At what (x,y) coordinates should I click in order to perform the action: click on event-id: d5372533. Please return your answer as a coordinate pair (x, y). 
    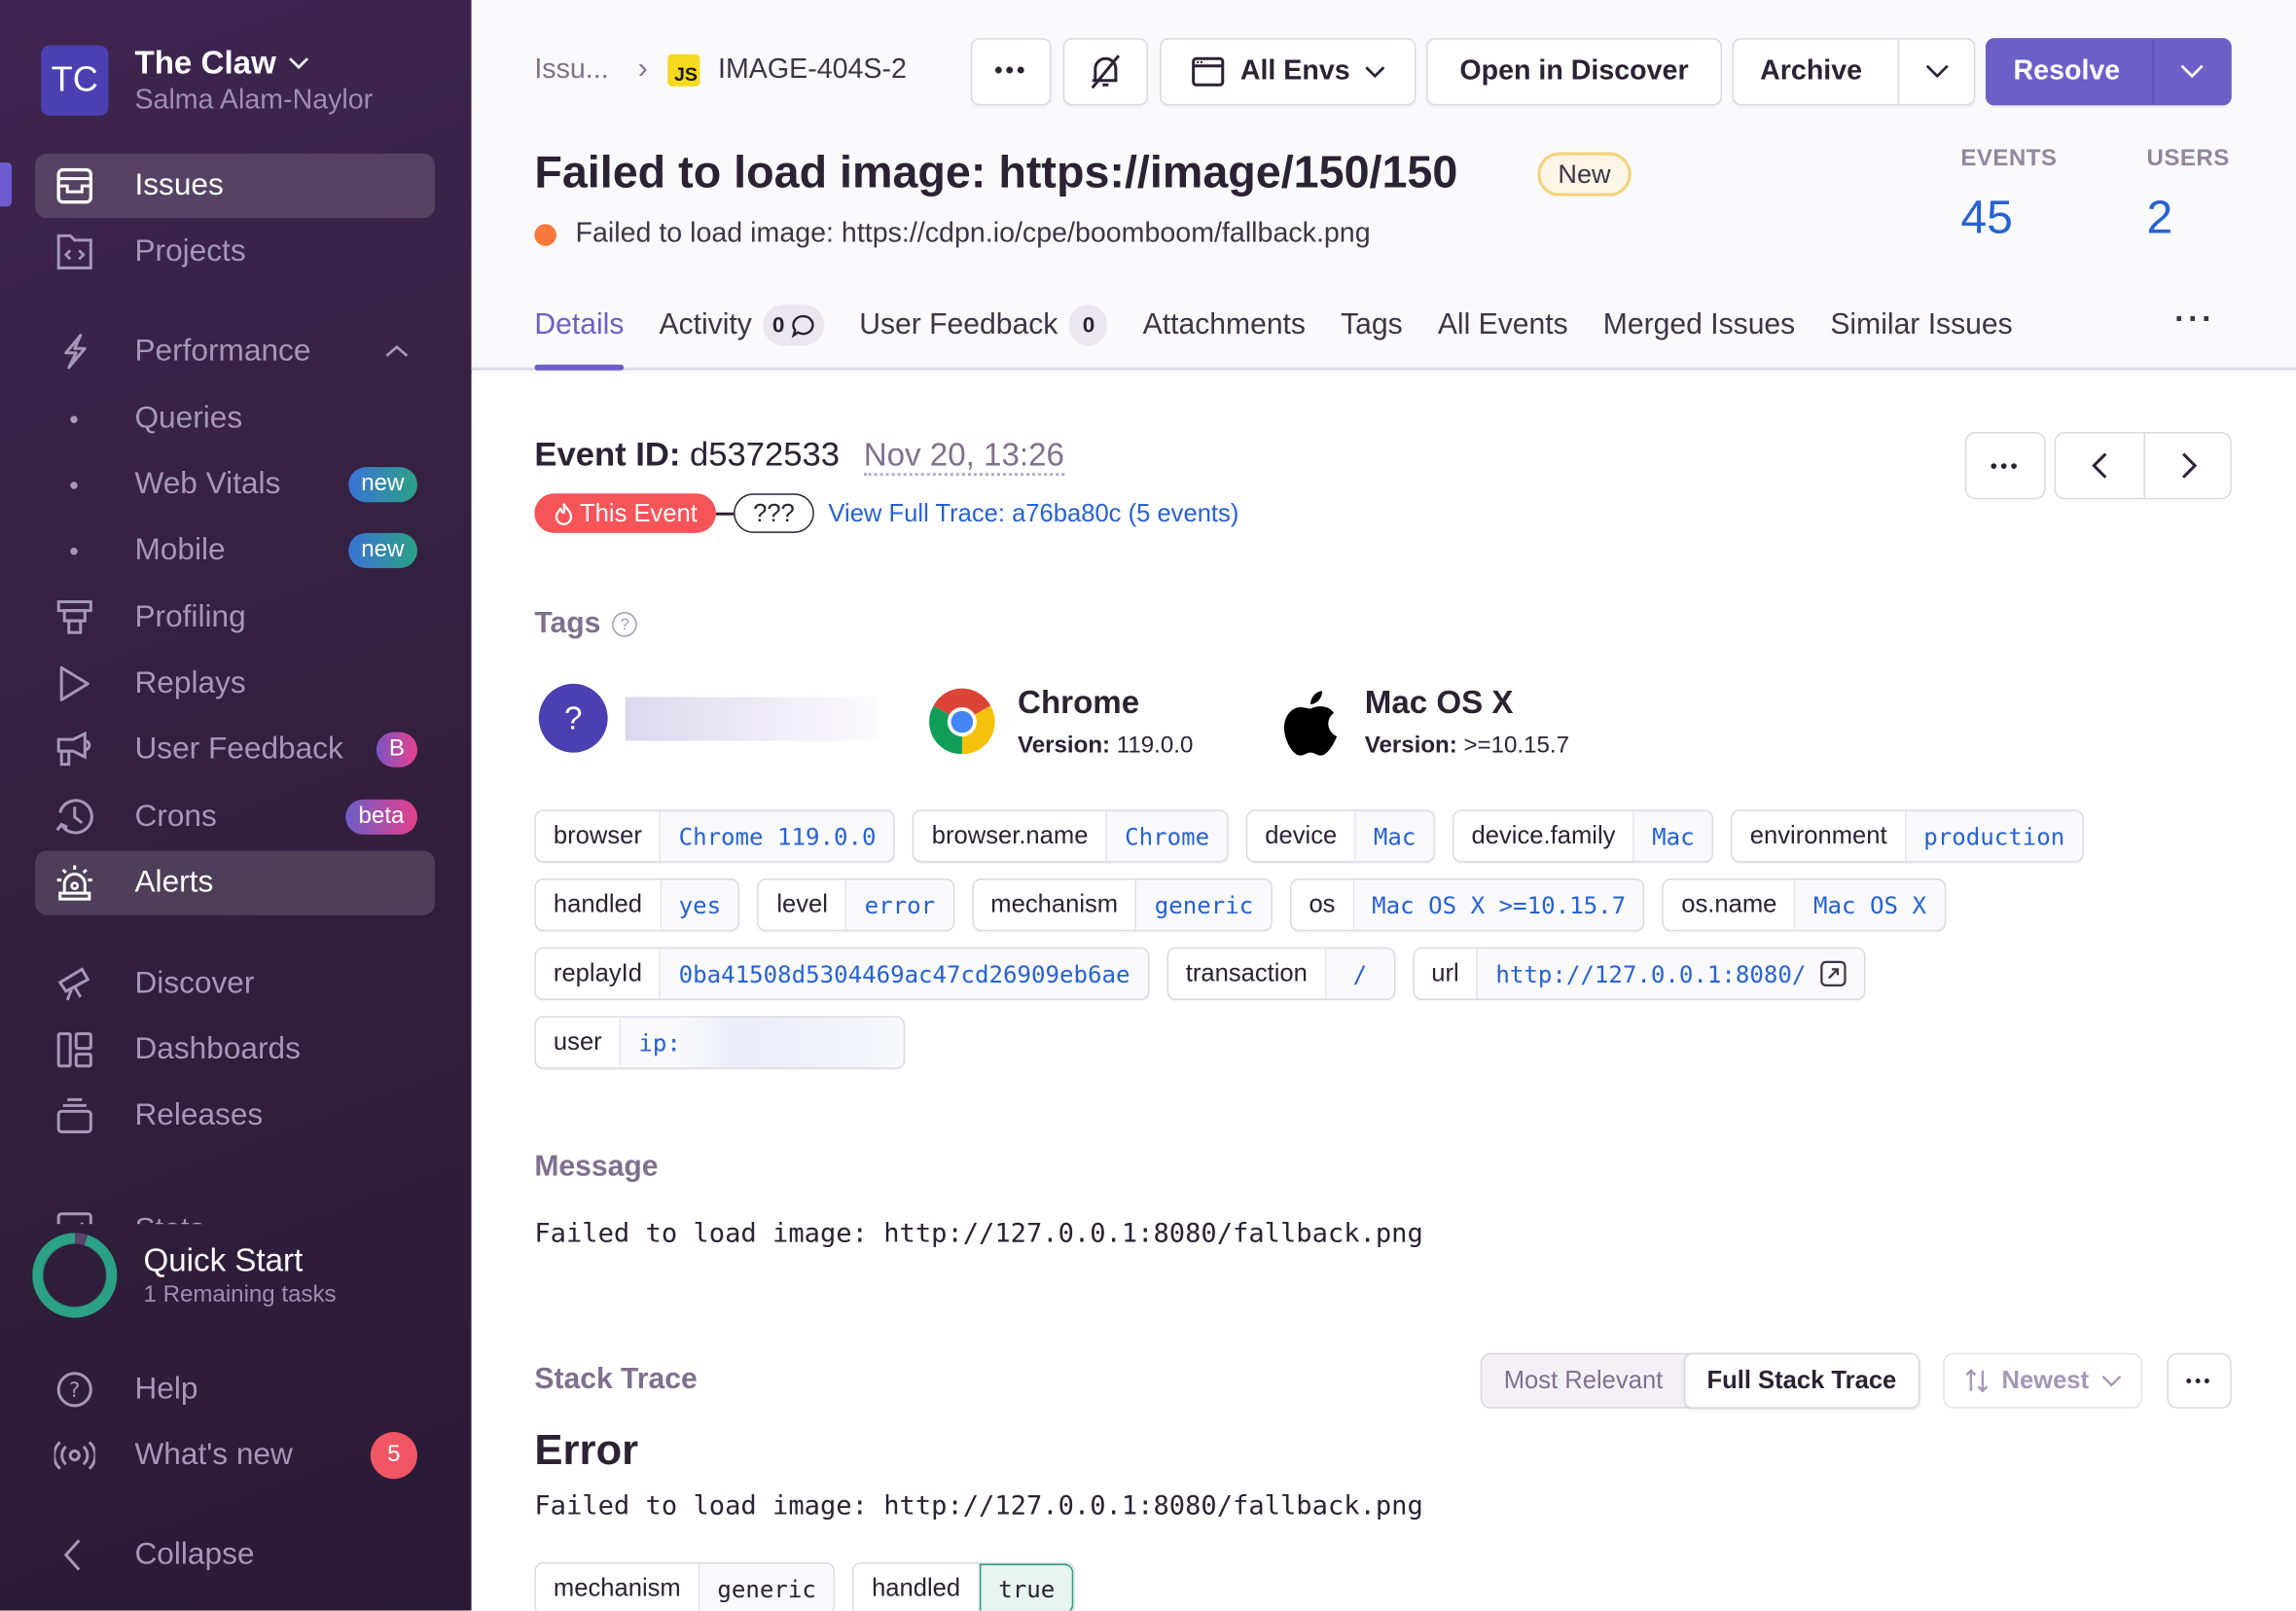
    Looking at the image, I should click on (765, 454).